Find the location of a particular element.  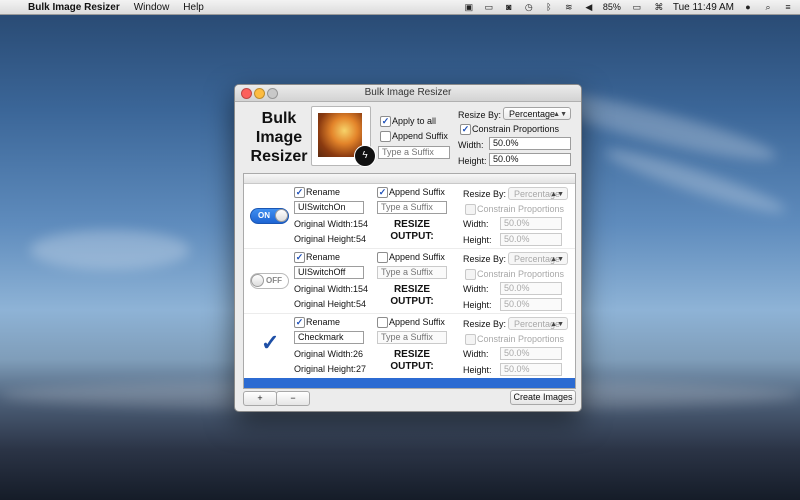

time-machine-icon: ◷ is located at coordinates (529, 7).